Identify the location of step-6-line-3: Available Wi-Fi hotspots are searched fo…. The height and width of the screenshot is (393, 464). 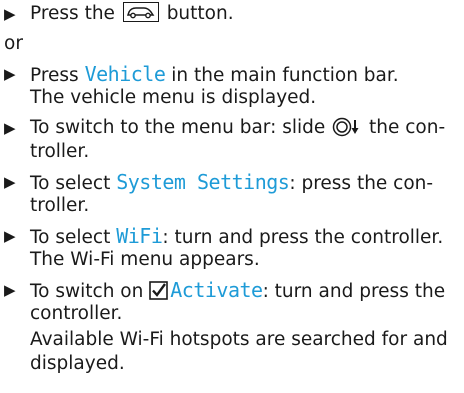
(239, 339).